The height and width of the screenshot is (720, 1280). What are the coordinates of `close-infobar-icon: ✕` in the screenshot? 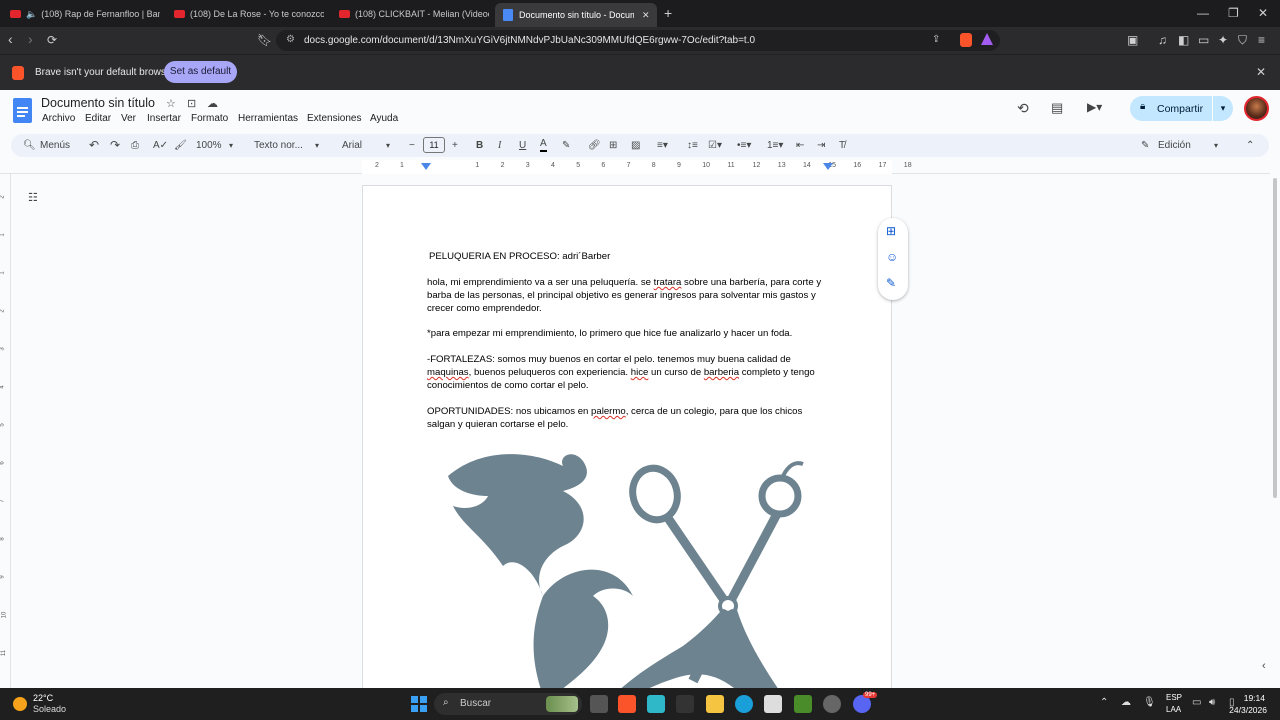 It's located at (1261, 72).